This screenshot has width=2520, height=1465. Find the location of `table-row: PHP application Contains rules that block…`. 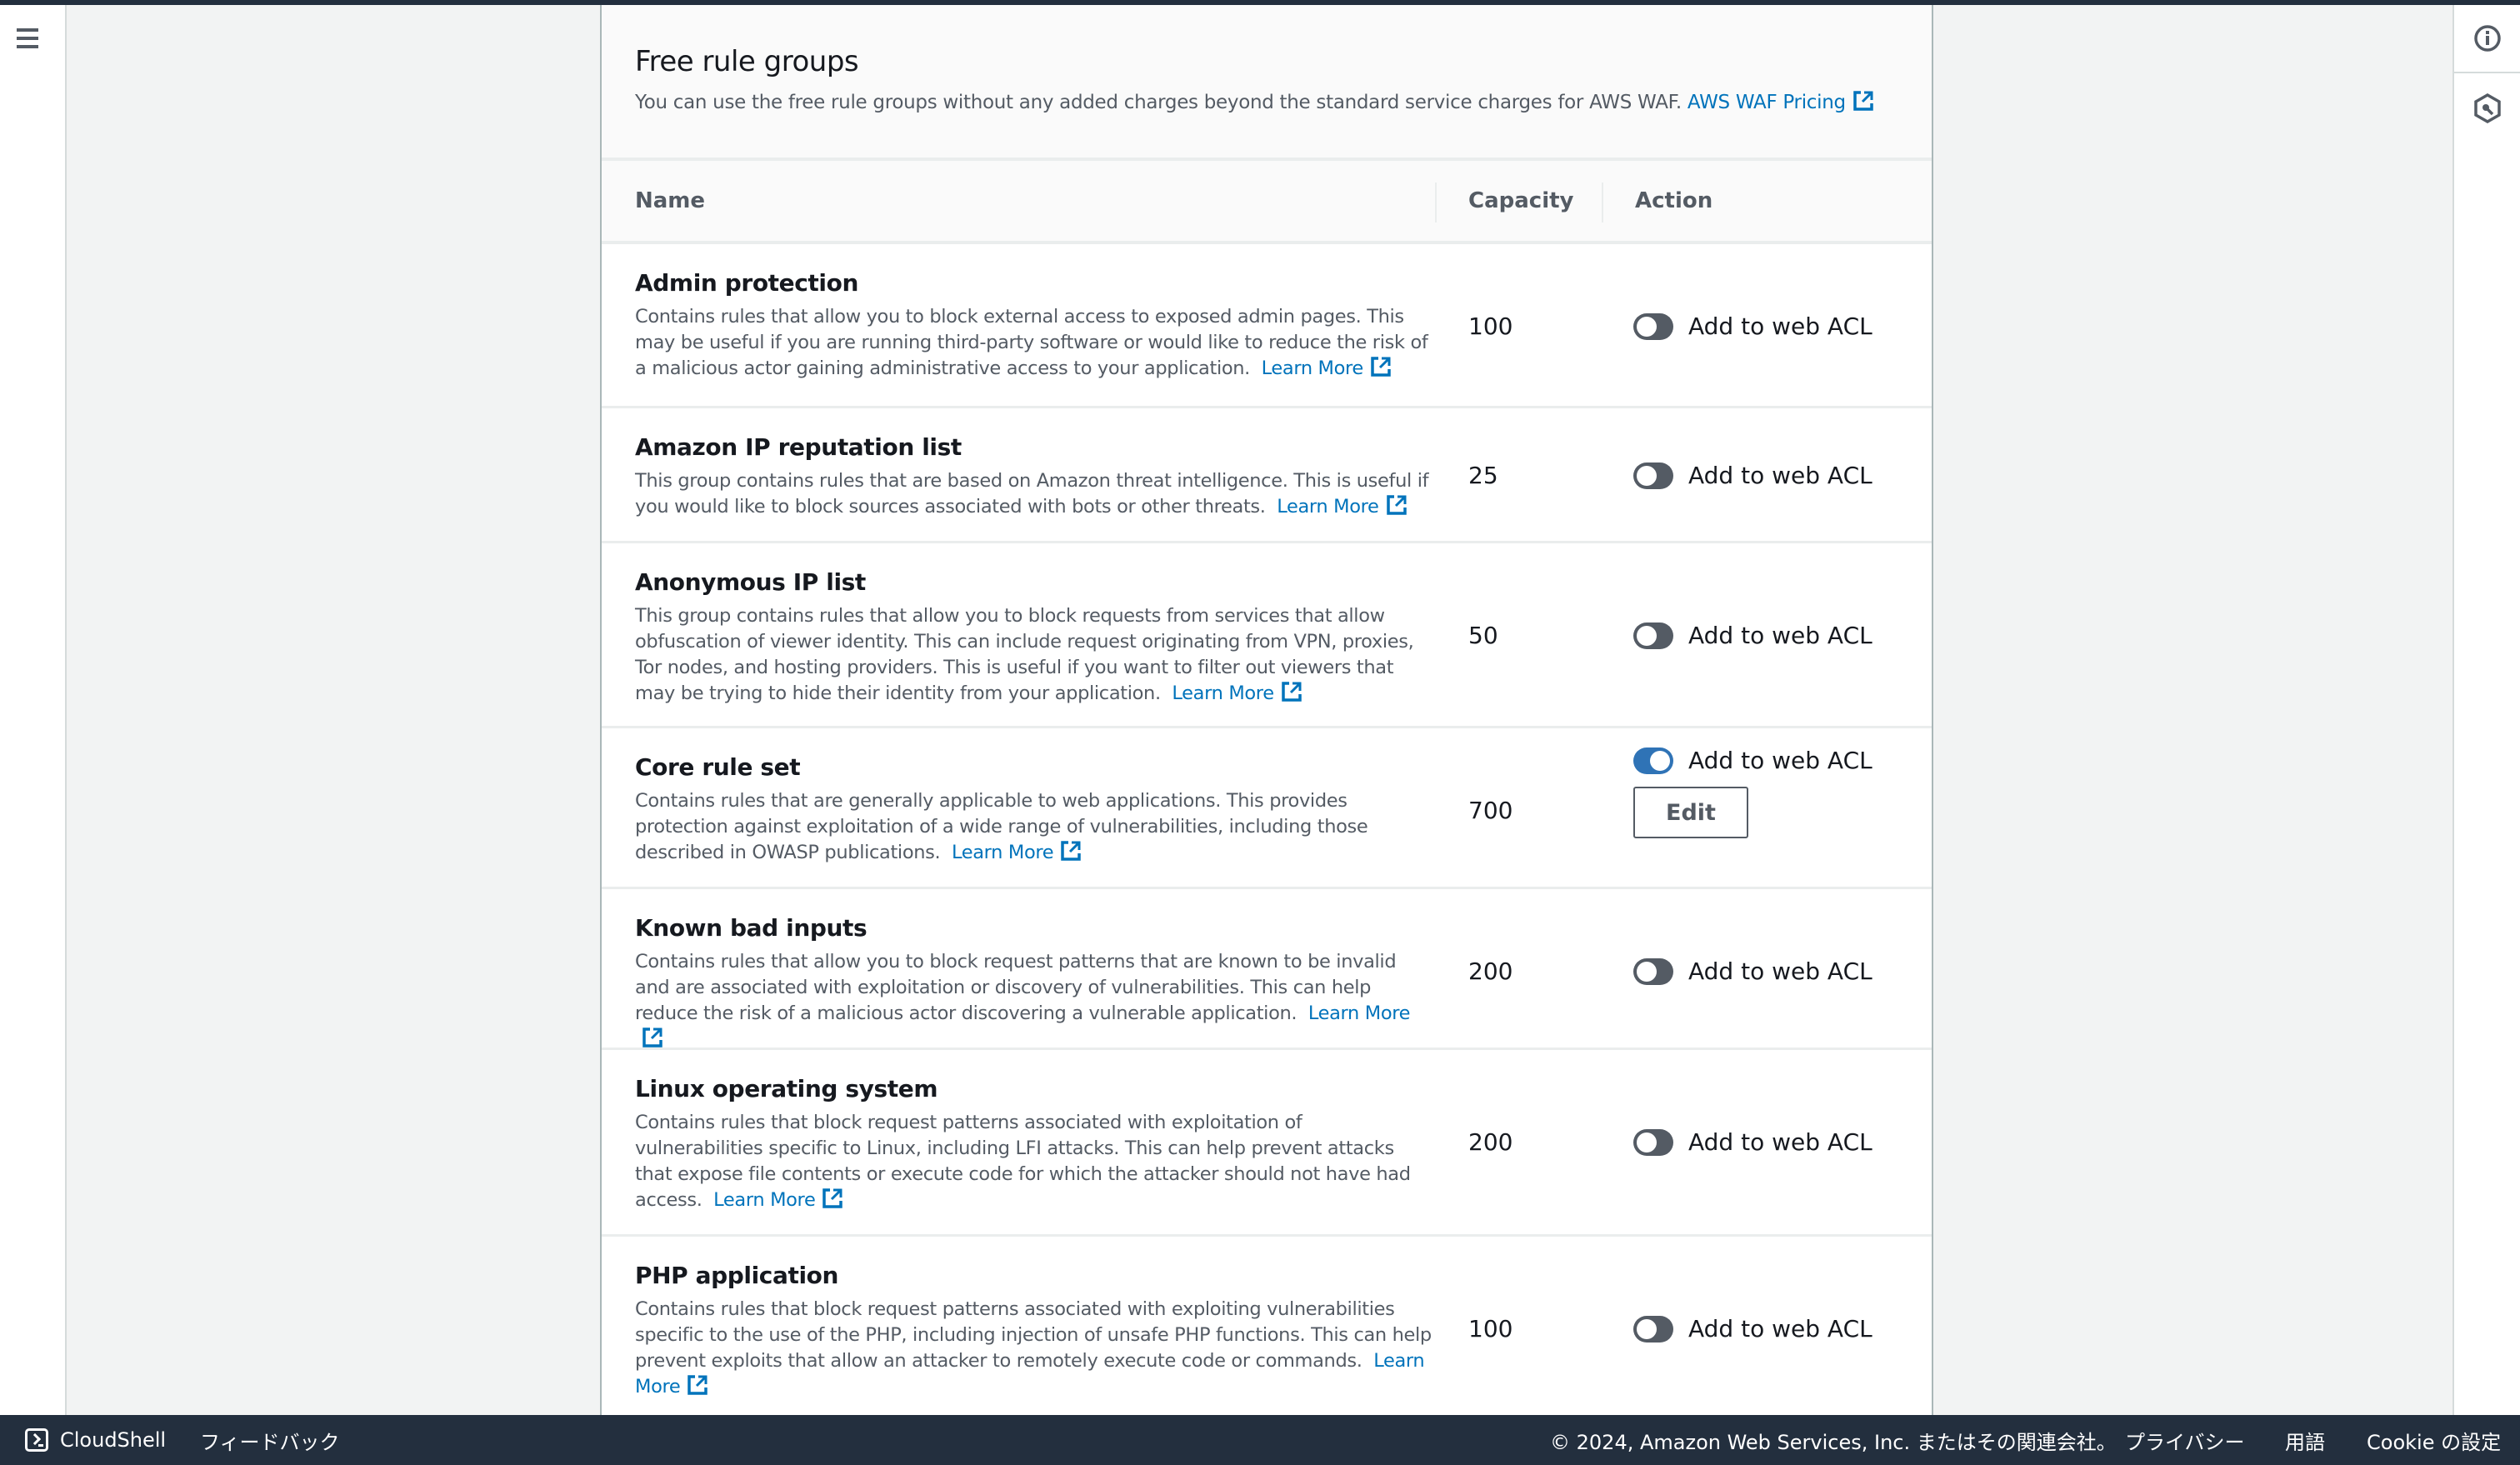

table-row: PHP application Contains rules that block… is located at coordinates (1267, 1326).